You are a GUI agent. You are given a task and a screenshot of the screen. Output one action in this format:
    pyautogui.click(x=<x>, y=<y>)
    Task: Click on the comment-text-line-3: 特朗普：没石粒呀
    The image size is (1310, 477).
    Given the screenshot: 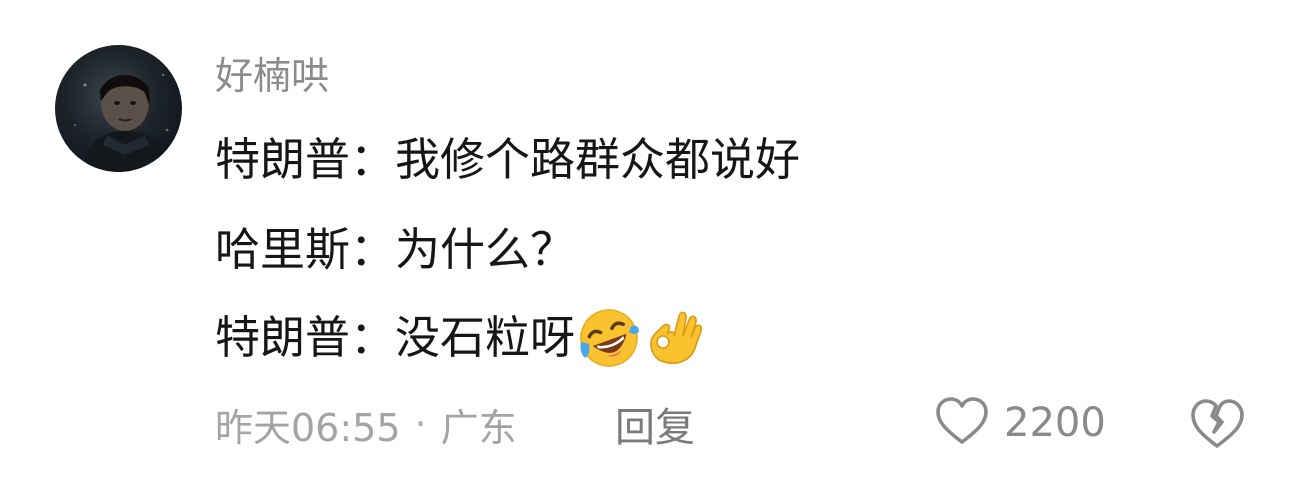 What is the action you would take?
    pyautogui.click(x=395, y=337)
    